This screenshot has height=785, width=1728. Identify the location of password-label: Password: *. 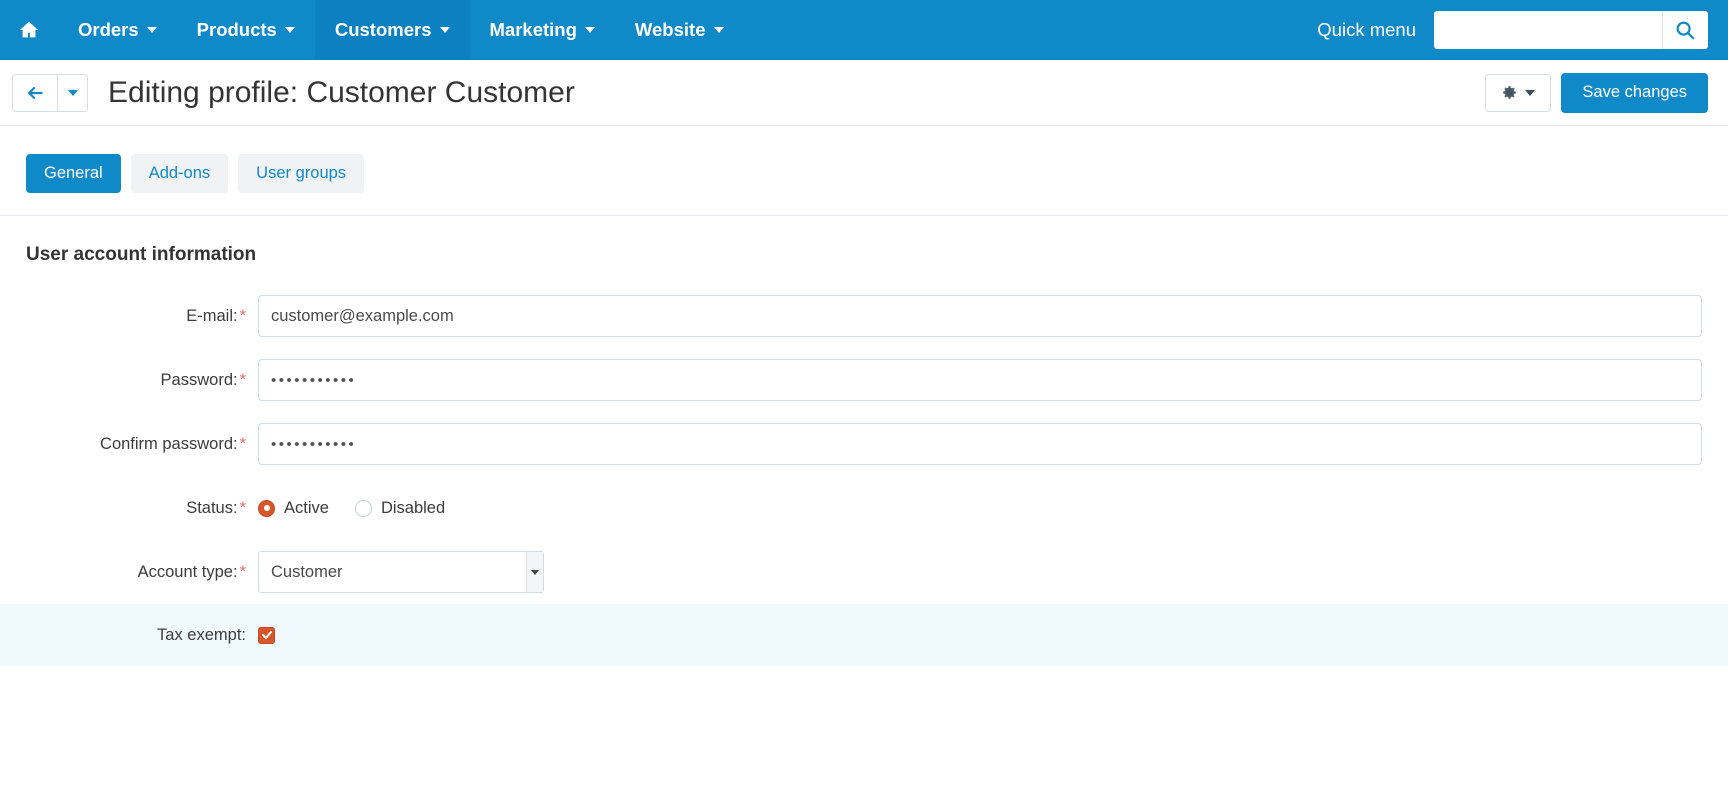
(142, 380).